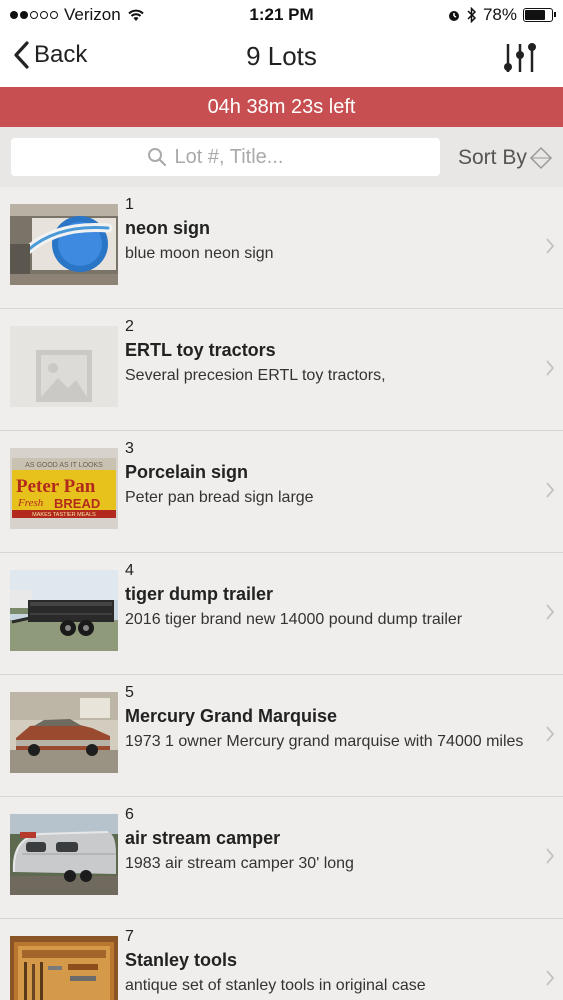  What do you see at coordinates (540, 158) in the screenshot?
I see `sort-diamond-icon` at bounding box center [540, 158].